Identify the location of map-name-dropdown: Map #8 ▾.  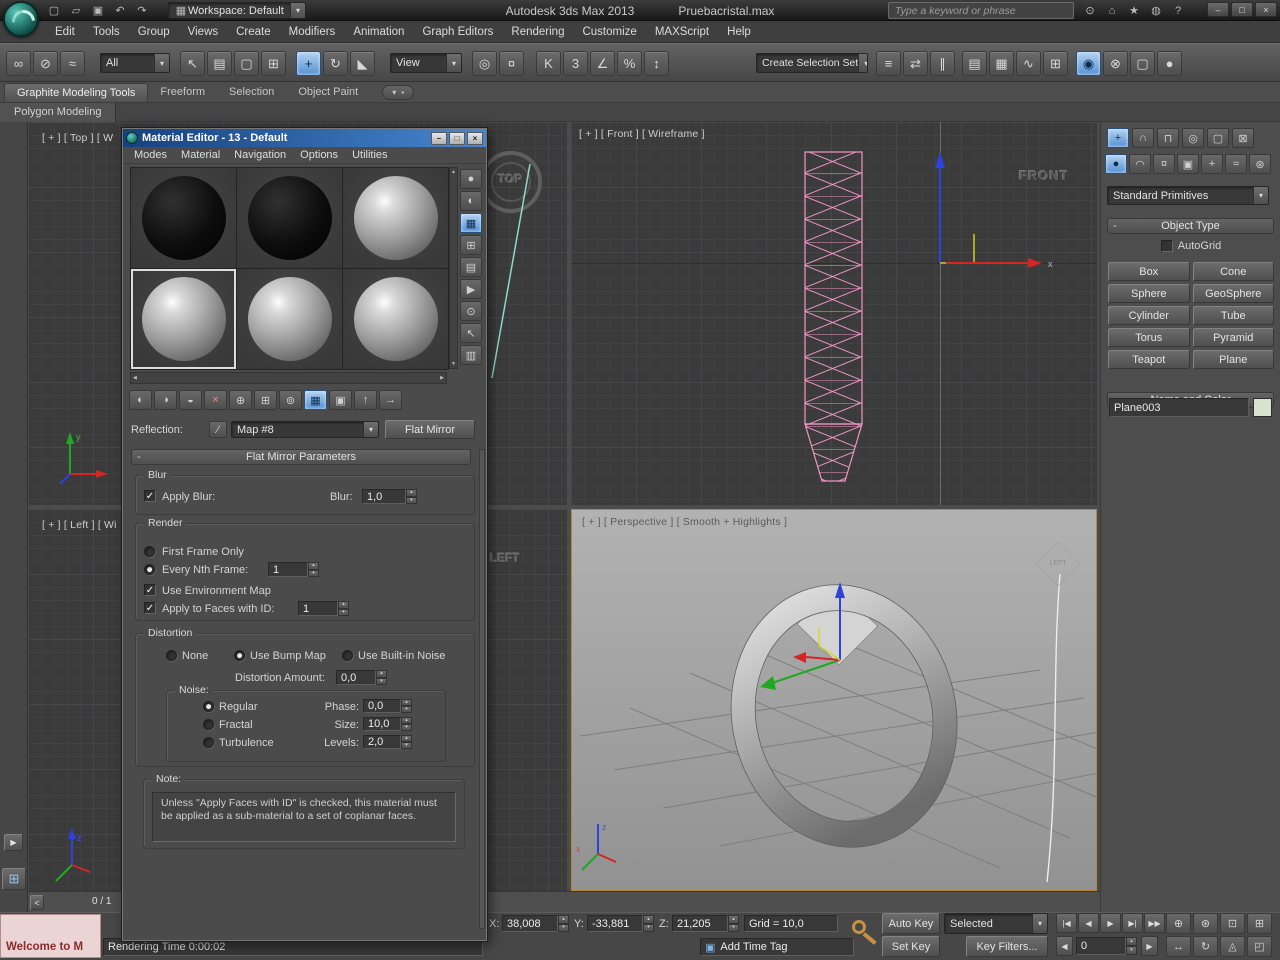
(305, 429).